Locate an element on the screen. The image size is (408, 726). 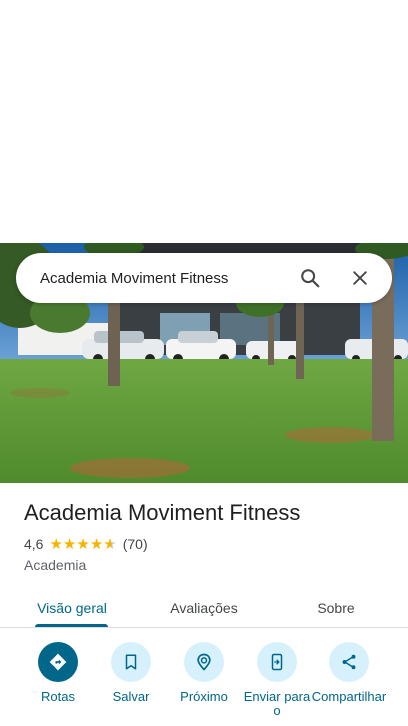
rating-row: 4,6 ★ ★ ★ ★ ★ (70) is located at coordinates (86, 544).